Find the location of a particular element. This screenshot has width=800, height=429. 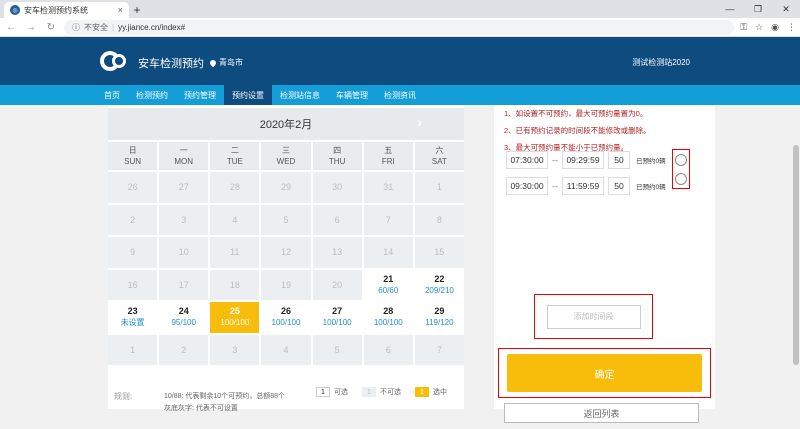

nav-item-3: 预约设置 is located at coordinates (248, 95).